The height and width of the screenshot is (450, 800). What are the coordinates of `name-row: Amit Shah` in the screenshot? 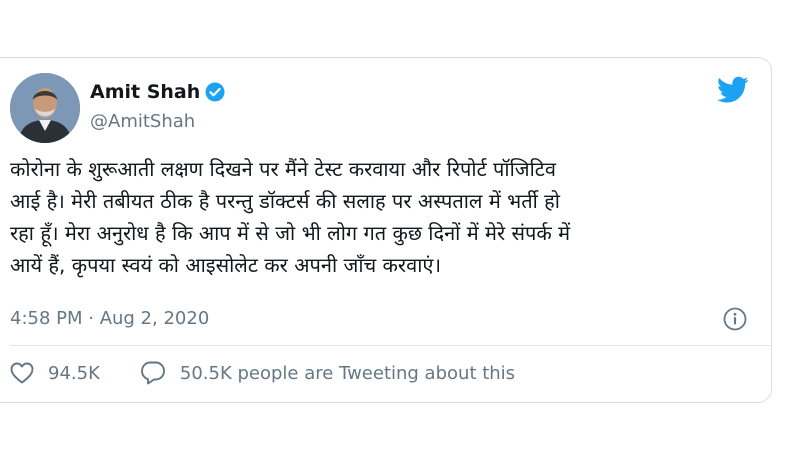 It's located at (157, 92).